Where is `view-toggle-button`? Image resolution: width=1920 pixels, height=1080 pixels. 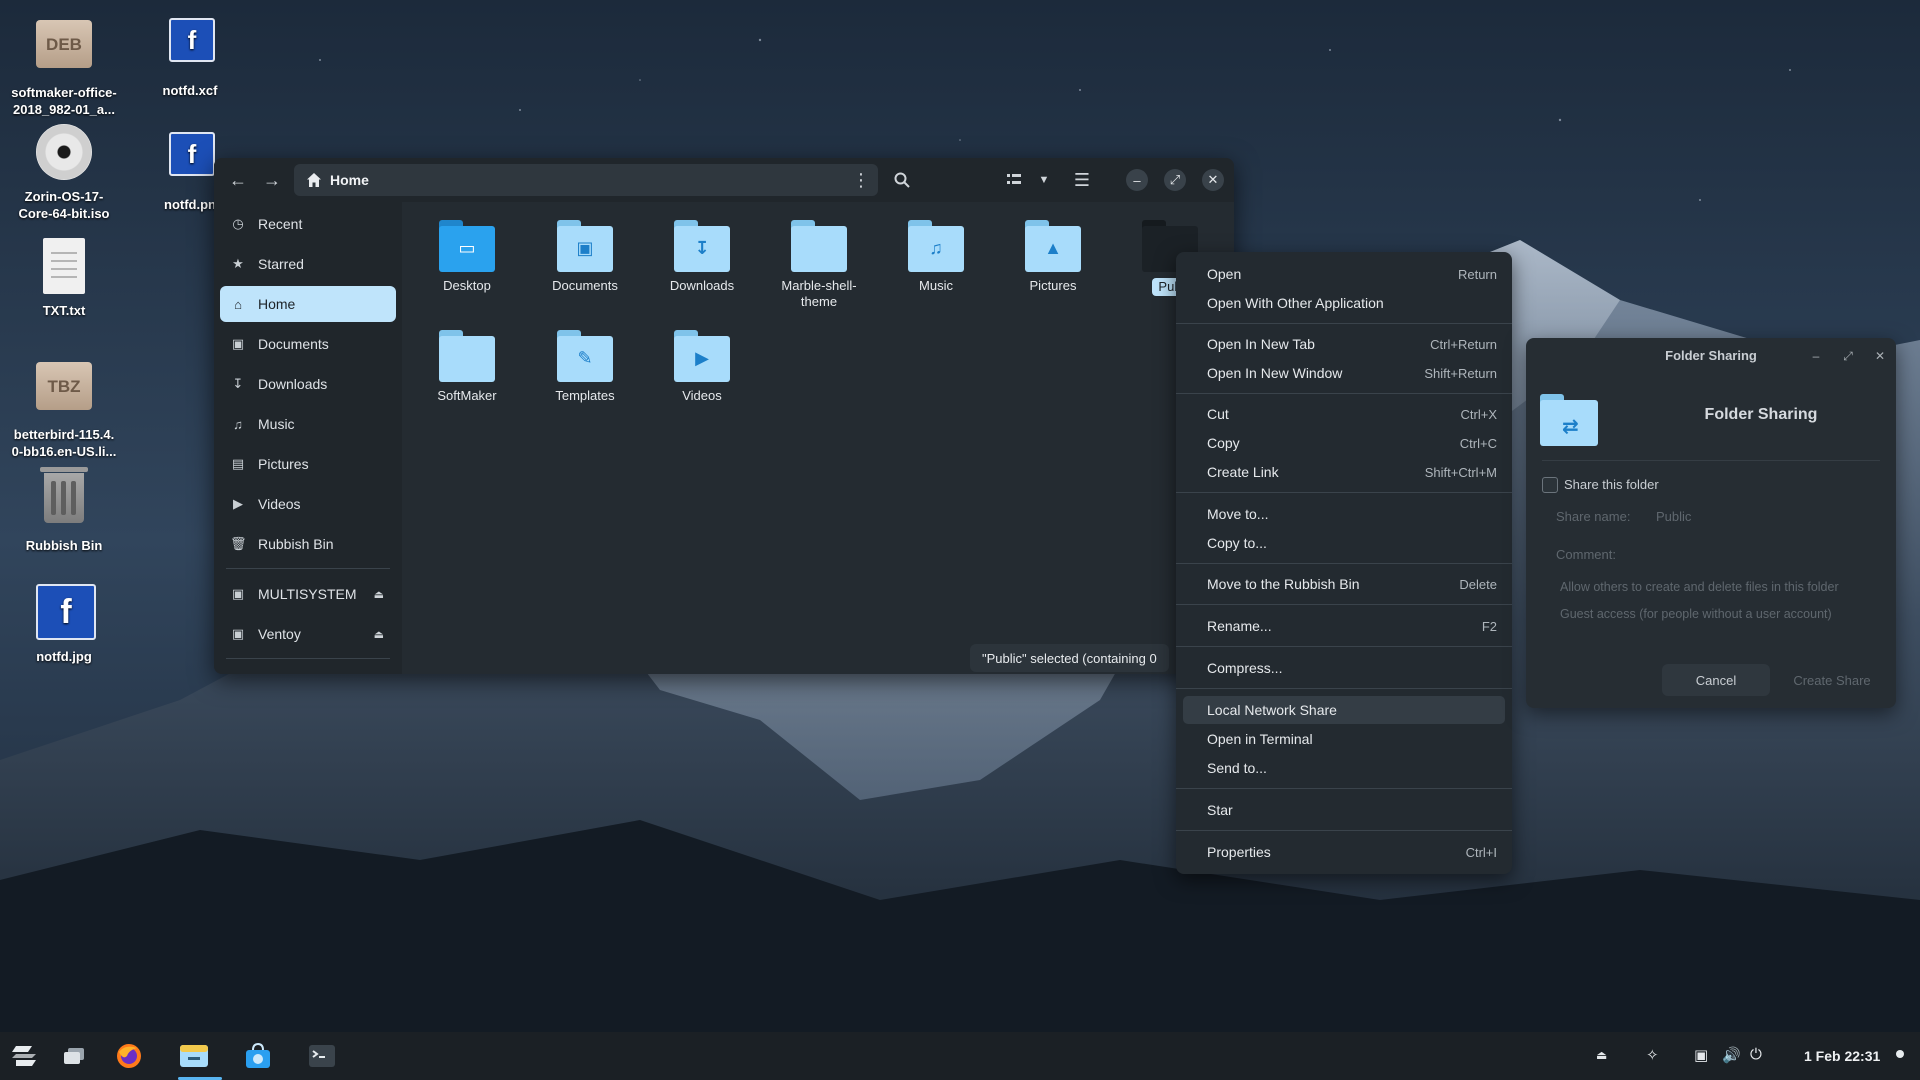 view-toggle-button is located at coordinates (1014, 180).